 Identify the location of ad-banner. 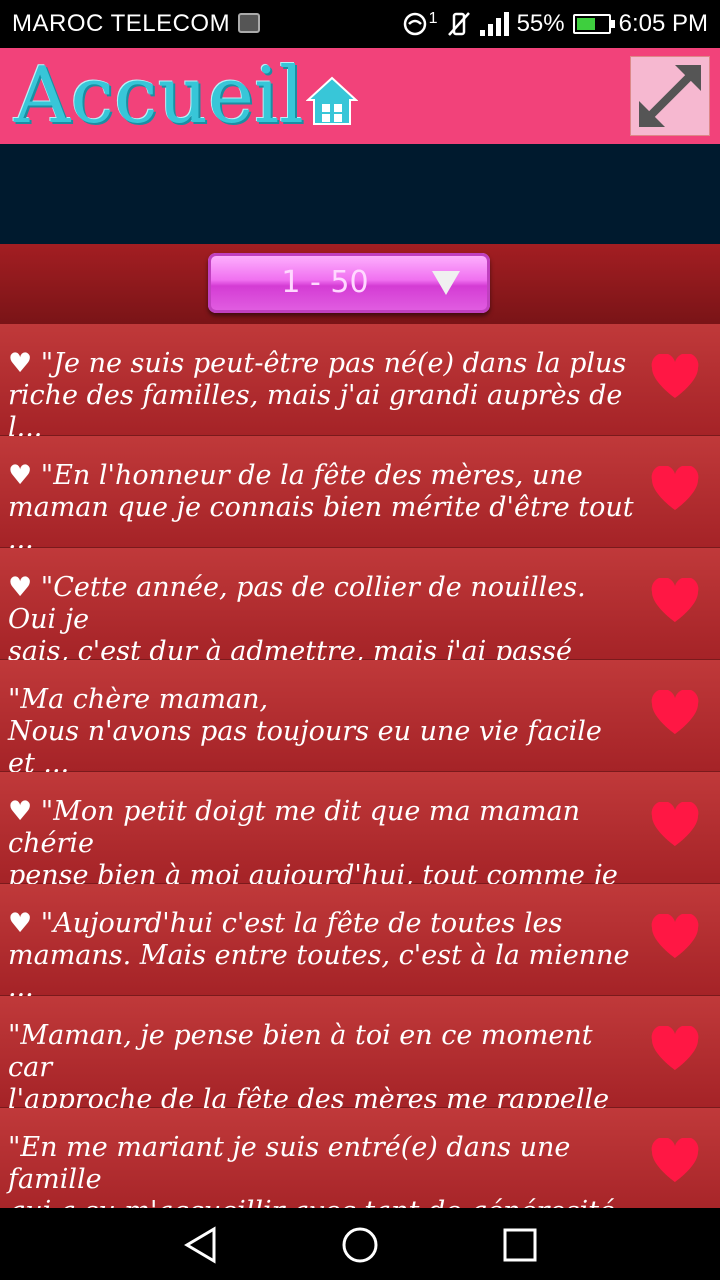
(360, 194).